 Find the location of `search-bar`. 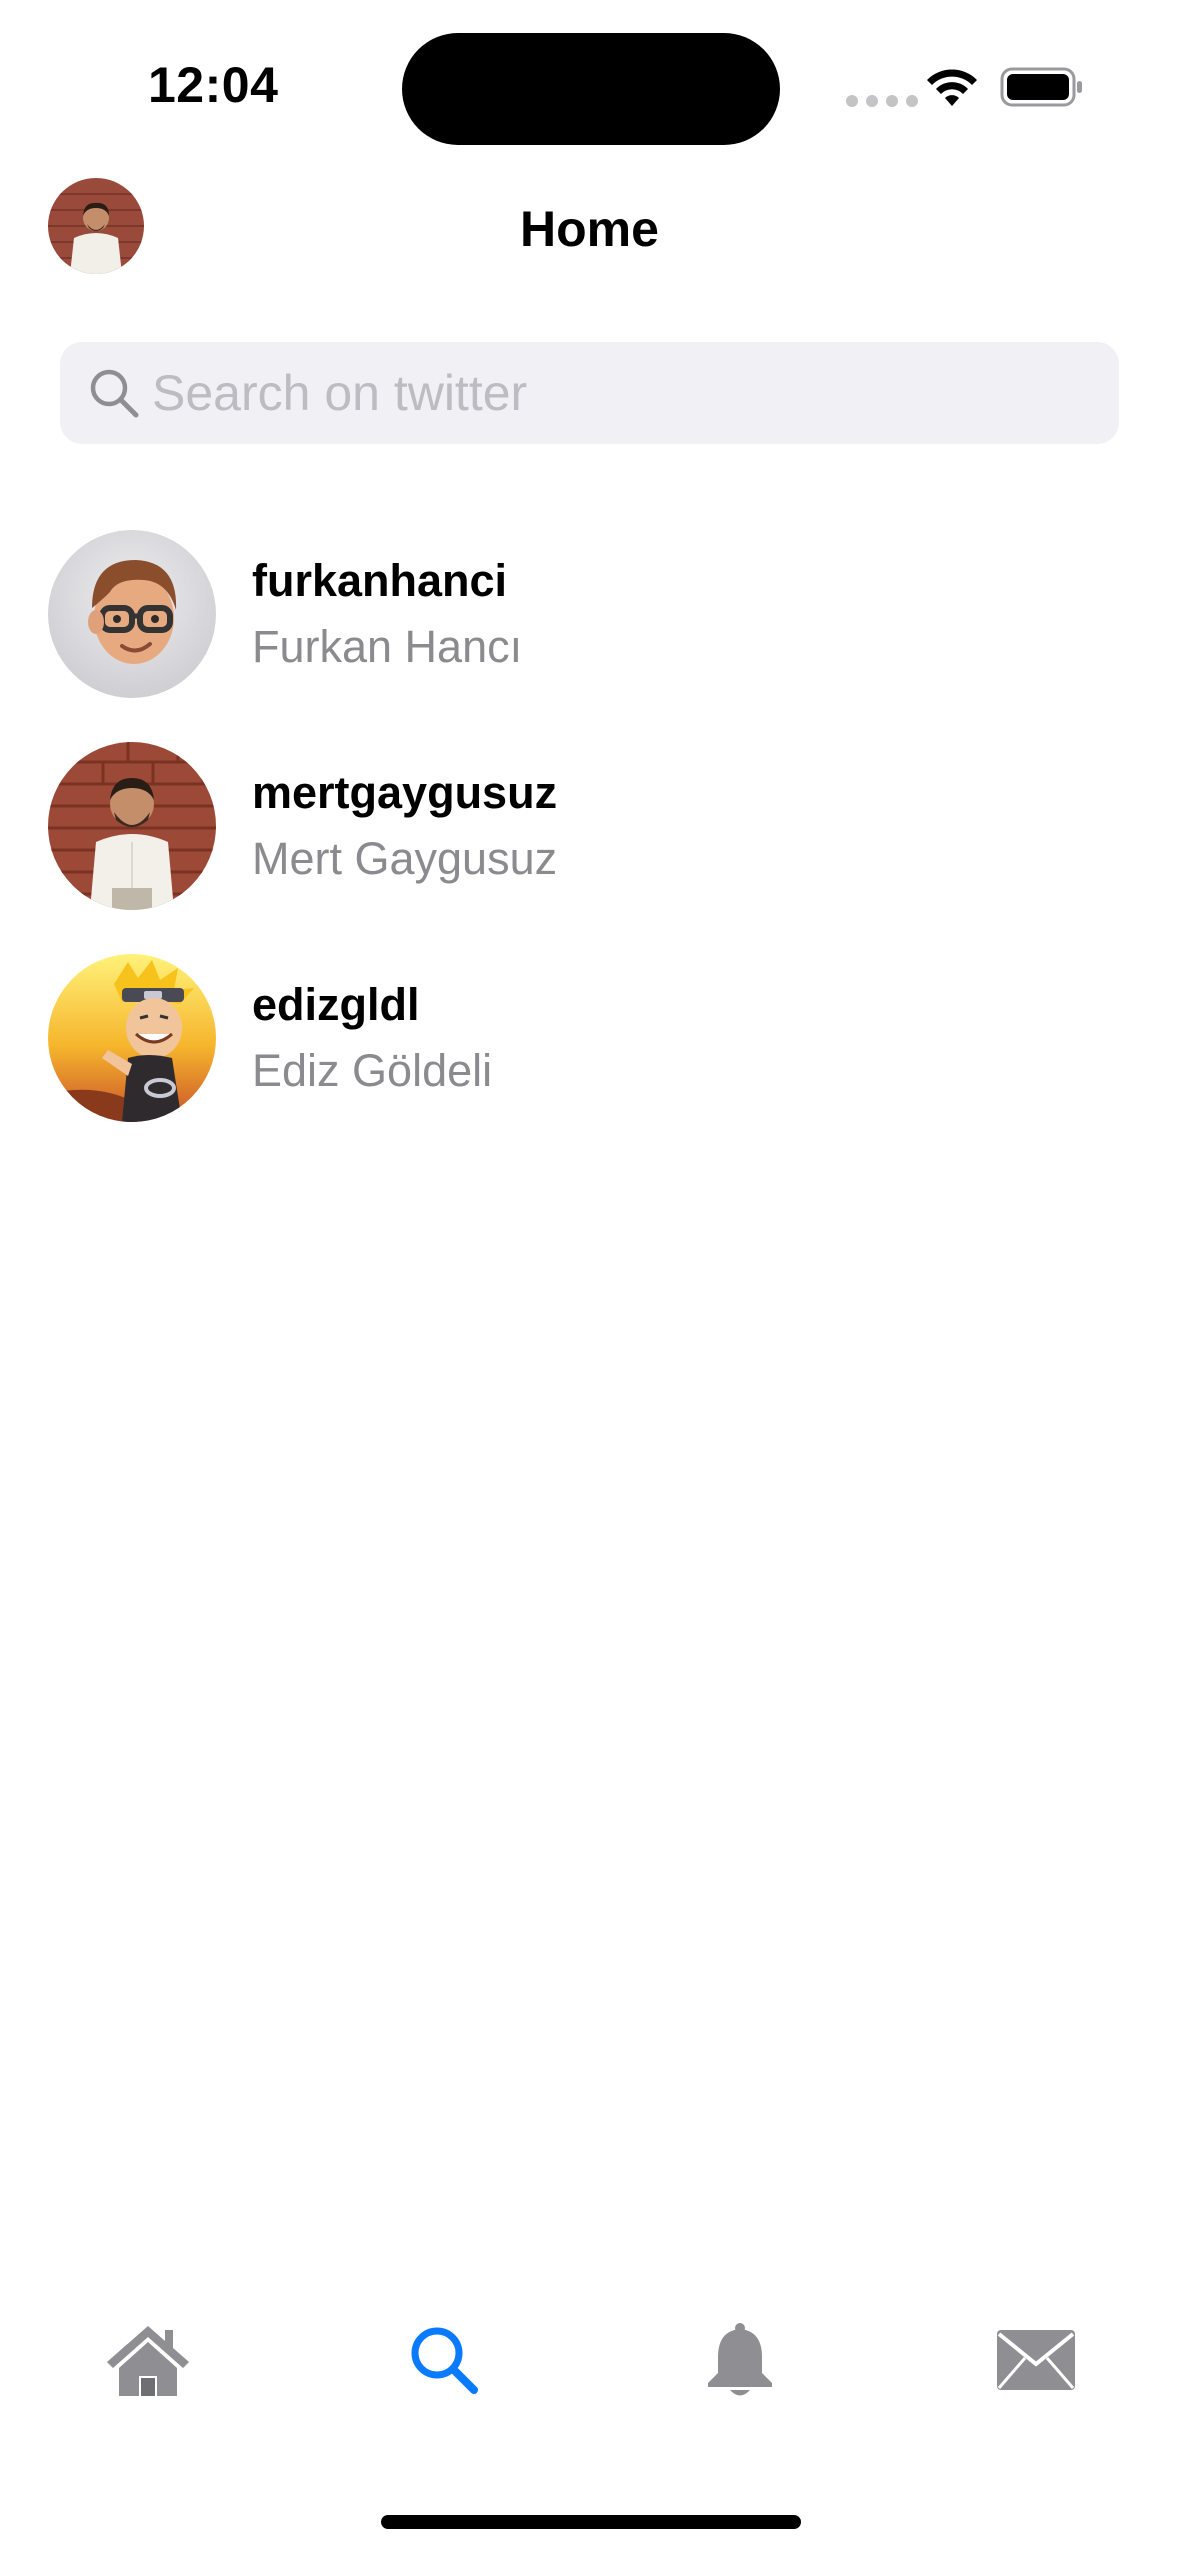

search-bar is located at coordinates (589, 393).